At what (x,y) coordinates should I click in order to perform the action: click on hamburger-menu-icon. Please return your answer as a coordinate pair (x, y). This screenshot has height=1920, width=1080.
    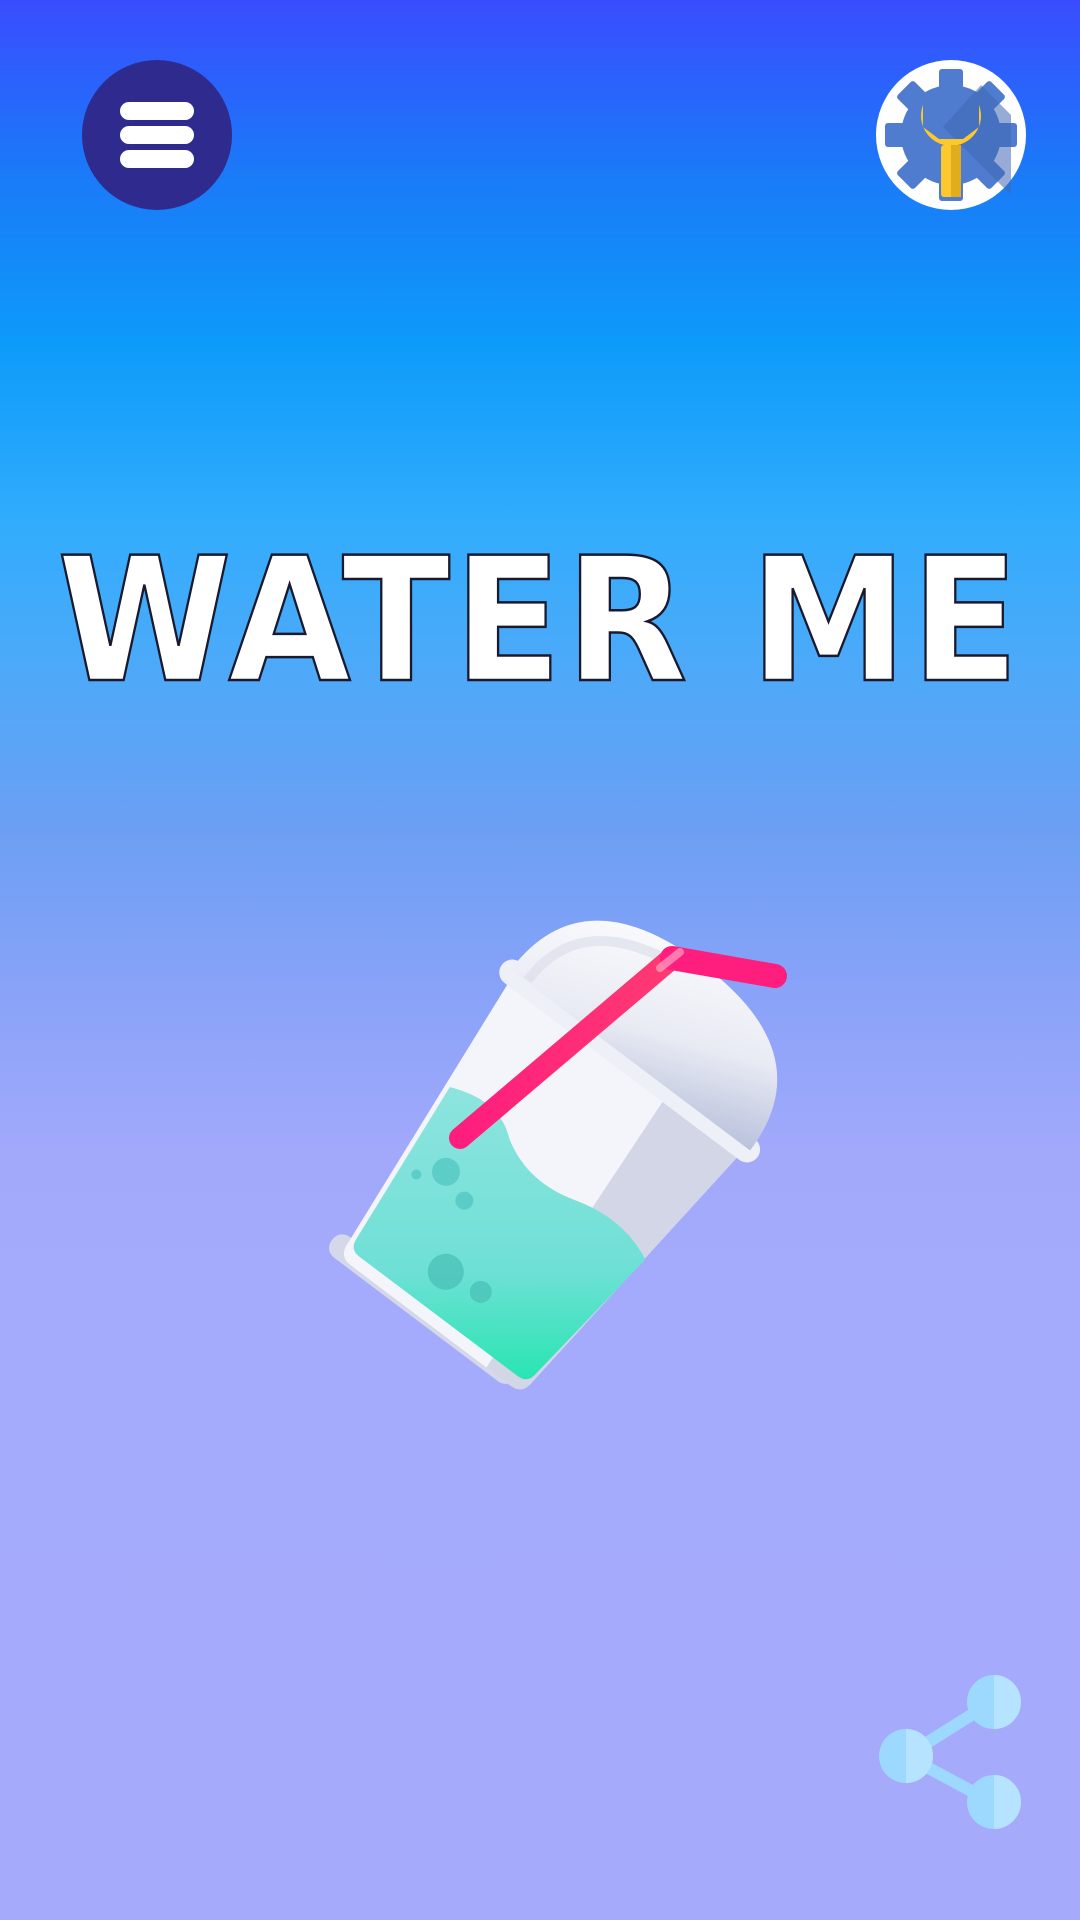
    Looking at the image, I should click on (157, 135).